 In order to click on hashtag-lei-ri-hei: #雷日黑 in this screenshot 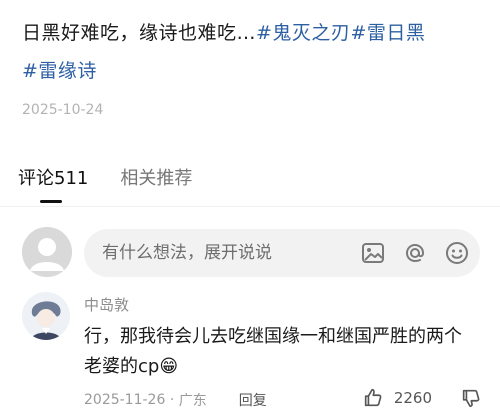, I will do `click(387, 33)`.